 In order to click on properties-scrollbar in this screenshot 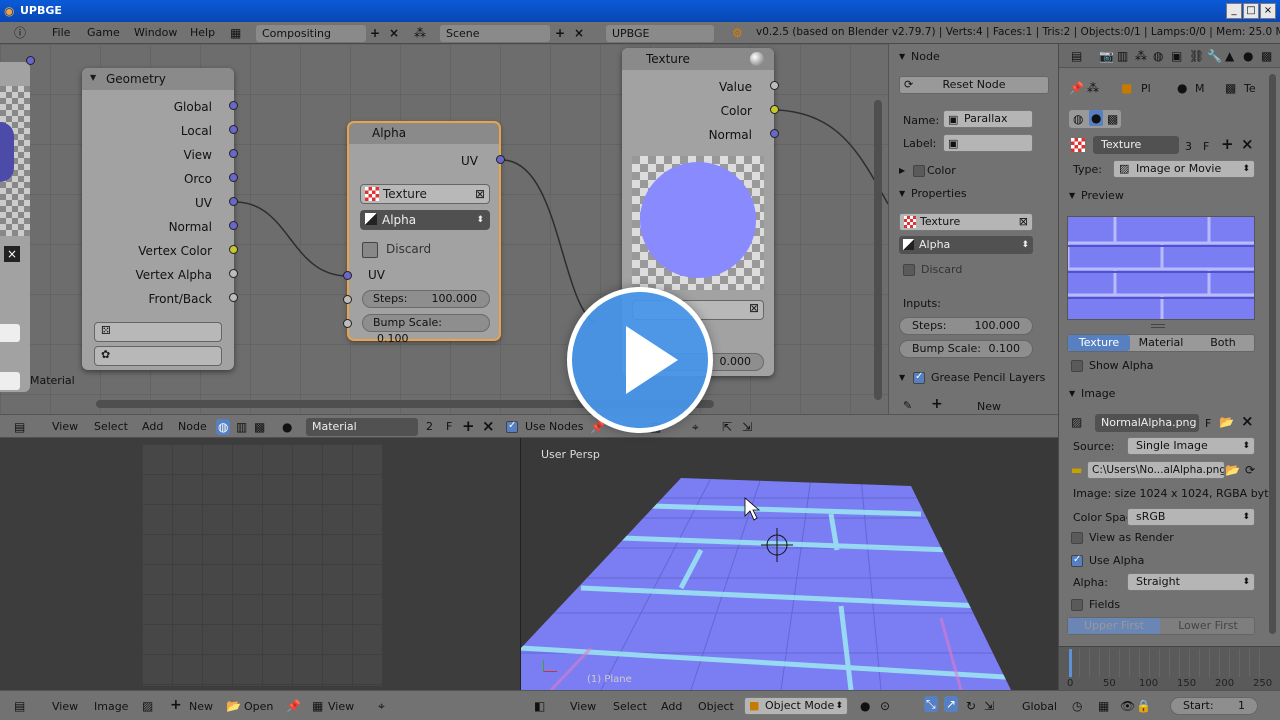, I will do `click(1272, 354)`.